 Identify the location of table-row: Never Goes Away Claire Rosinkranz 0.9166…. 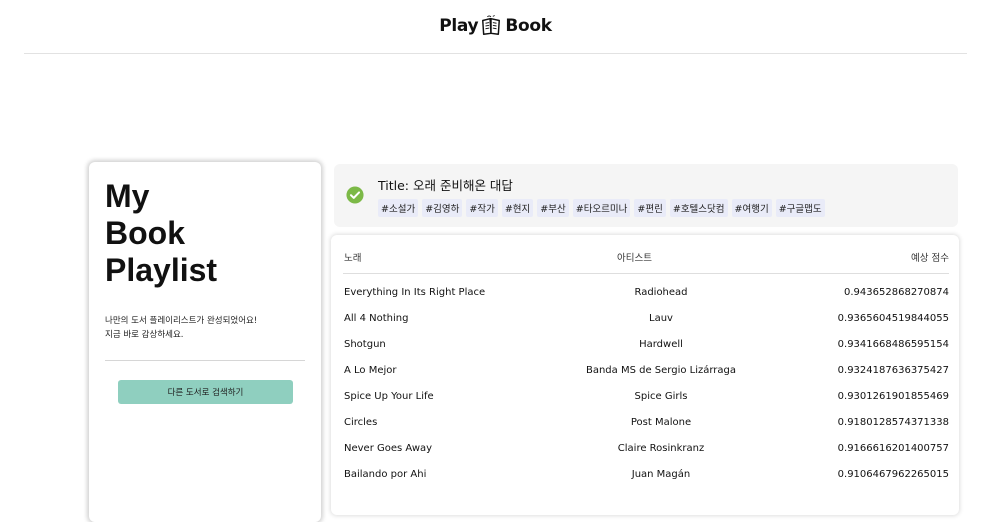
(645, 456).